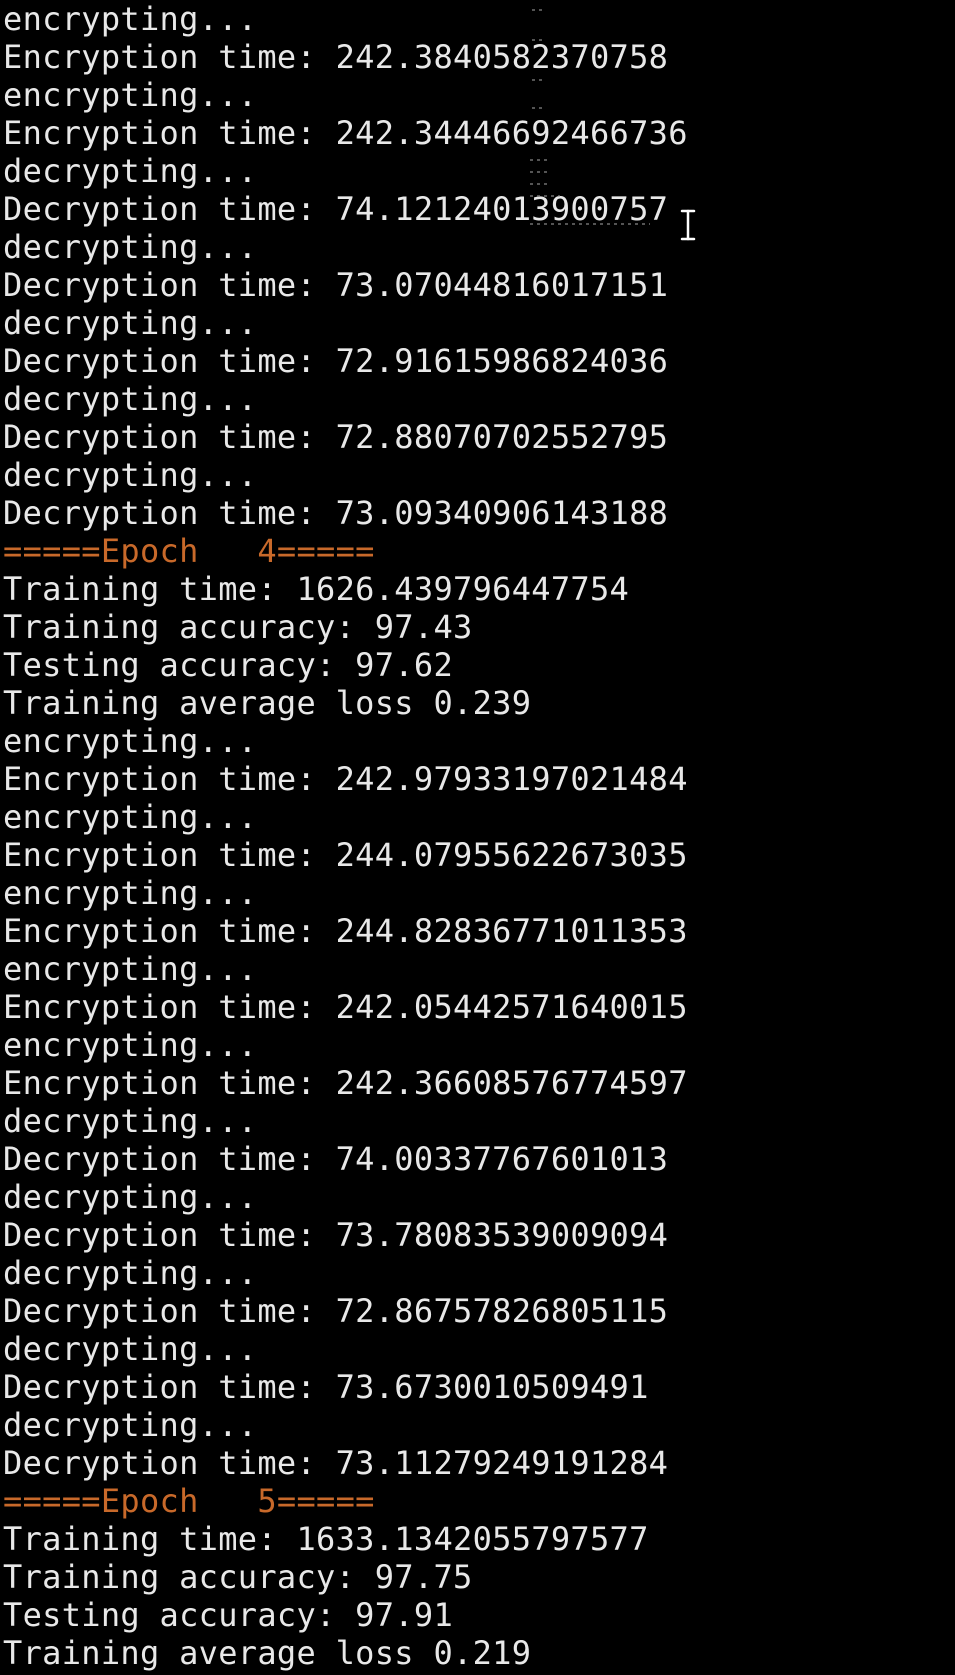  Describe the element at coordinates (316, 589) in the screenshot. I see `terminal-line: Training time: 1626.439796447754` at that location.